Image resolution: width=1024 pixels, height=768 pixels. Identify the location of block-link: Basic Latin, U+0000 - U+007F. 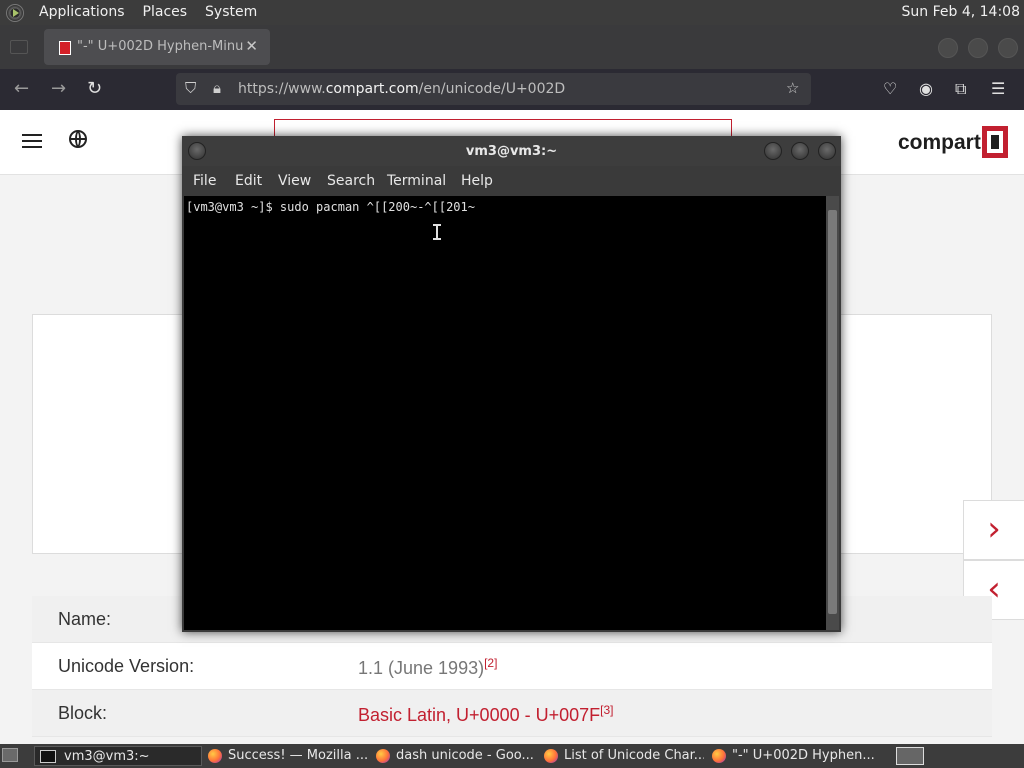
(479, 715).